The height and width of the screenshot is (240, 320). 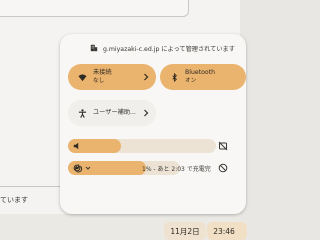 What do you see at coordinates (32, 186) in the screenshot?
I see `background-divider` at bounding box center [32, 186].